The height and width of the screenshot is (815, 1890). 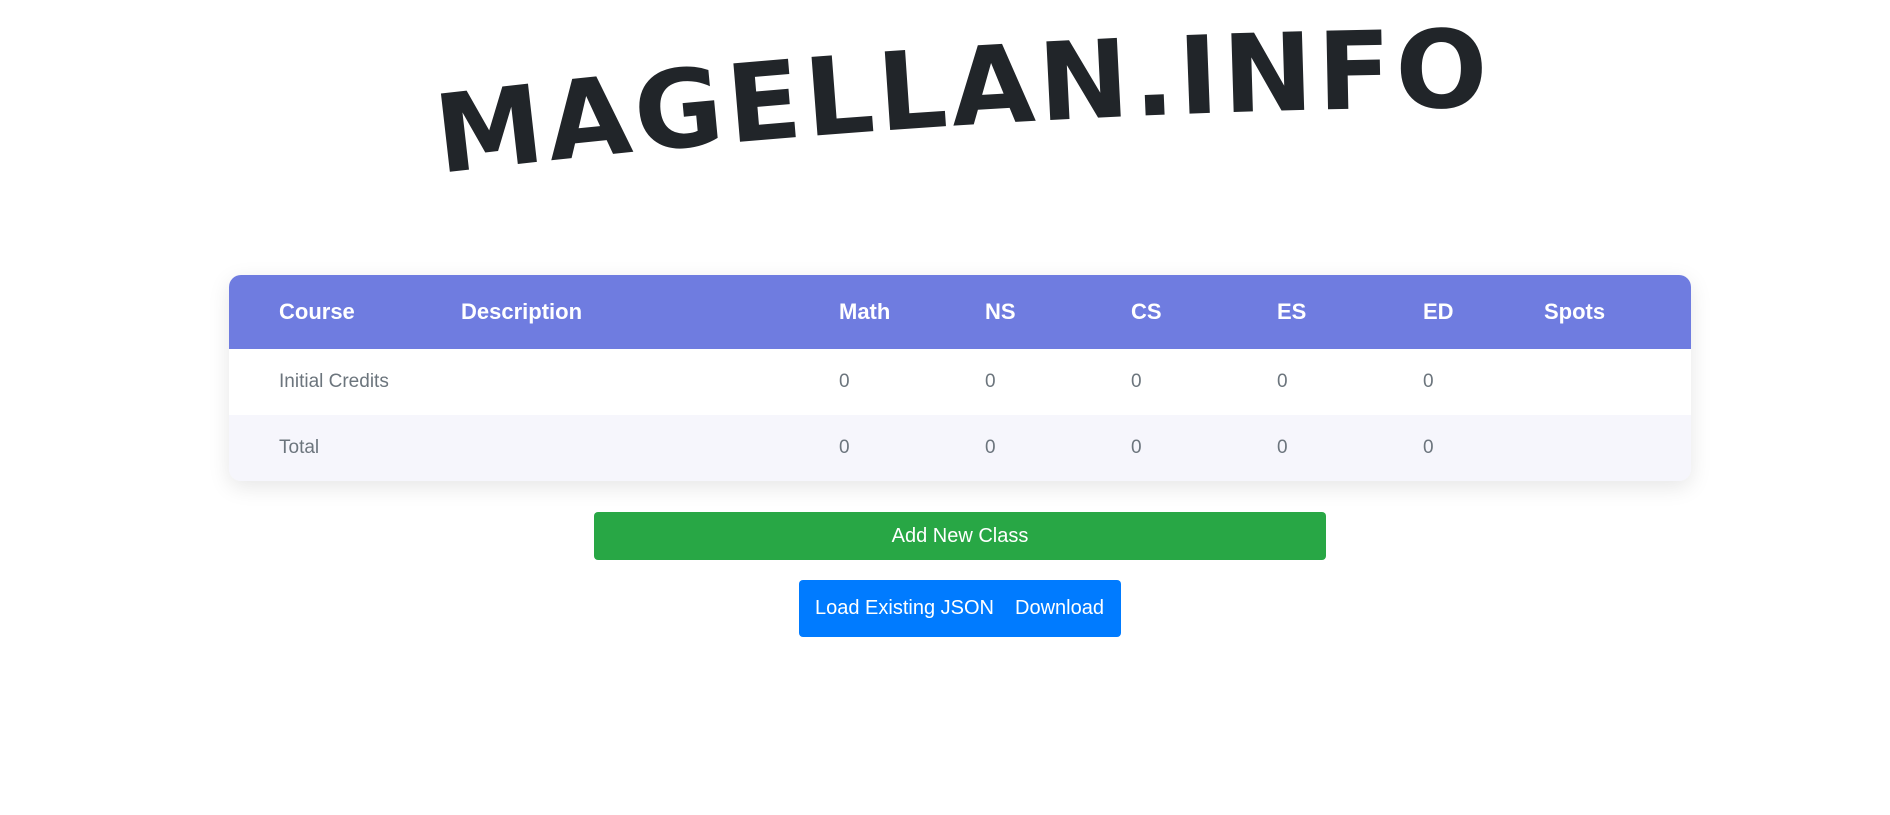 I want to click on header-description: Description, so click(x=522, y=311).